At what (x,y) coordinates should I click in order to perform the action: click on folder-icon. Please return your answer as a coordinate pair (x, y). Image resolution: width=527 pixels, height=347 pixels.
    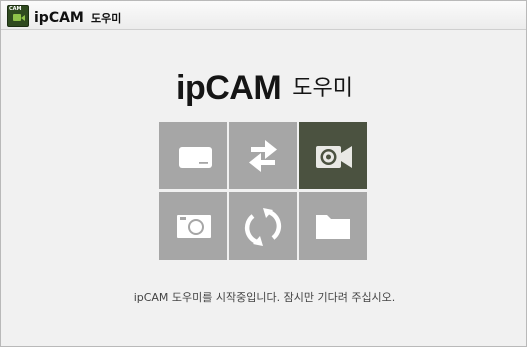
    Looking at the image, I should click on (333, 227).